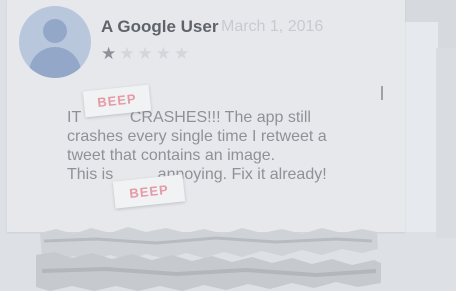  I want to click on review-line: crashes every single time I retweet a, so click(197, 136).